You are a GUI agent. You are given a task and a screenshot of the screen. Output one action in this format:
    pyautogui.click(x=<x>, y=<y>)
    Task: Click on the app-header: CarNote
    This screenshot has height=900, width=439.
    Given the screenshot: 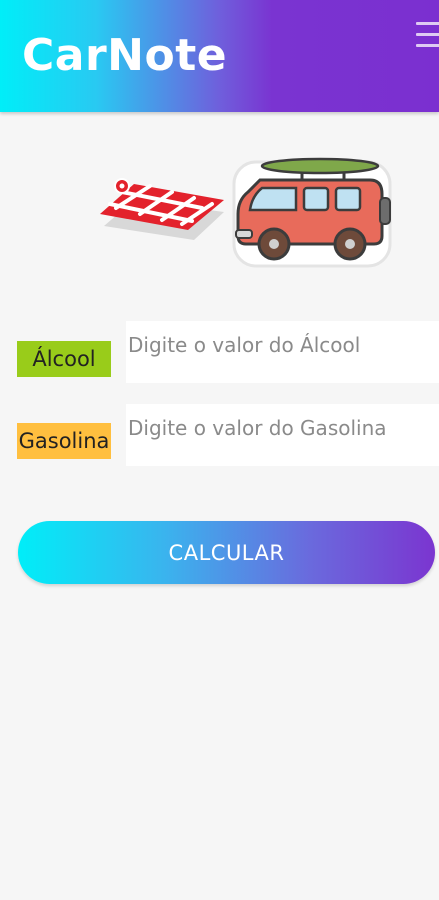 What is the action you would take?
    pyautogui.click(x=219, y=56)
    